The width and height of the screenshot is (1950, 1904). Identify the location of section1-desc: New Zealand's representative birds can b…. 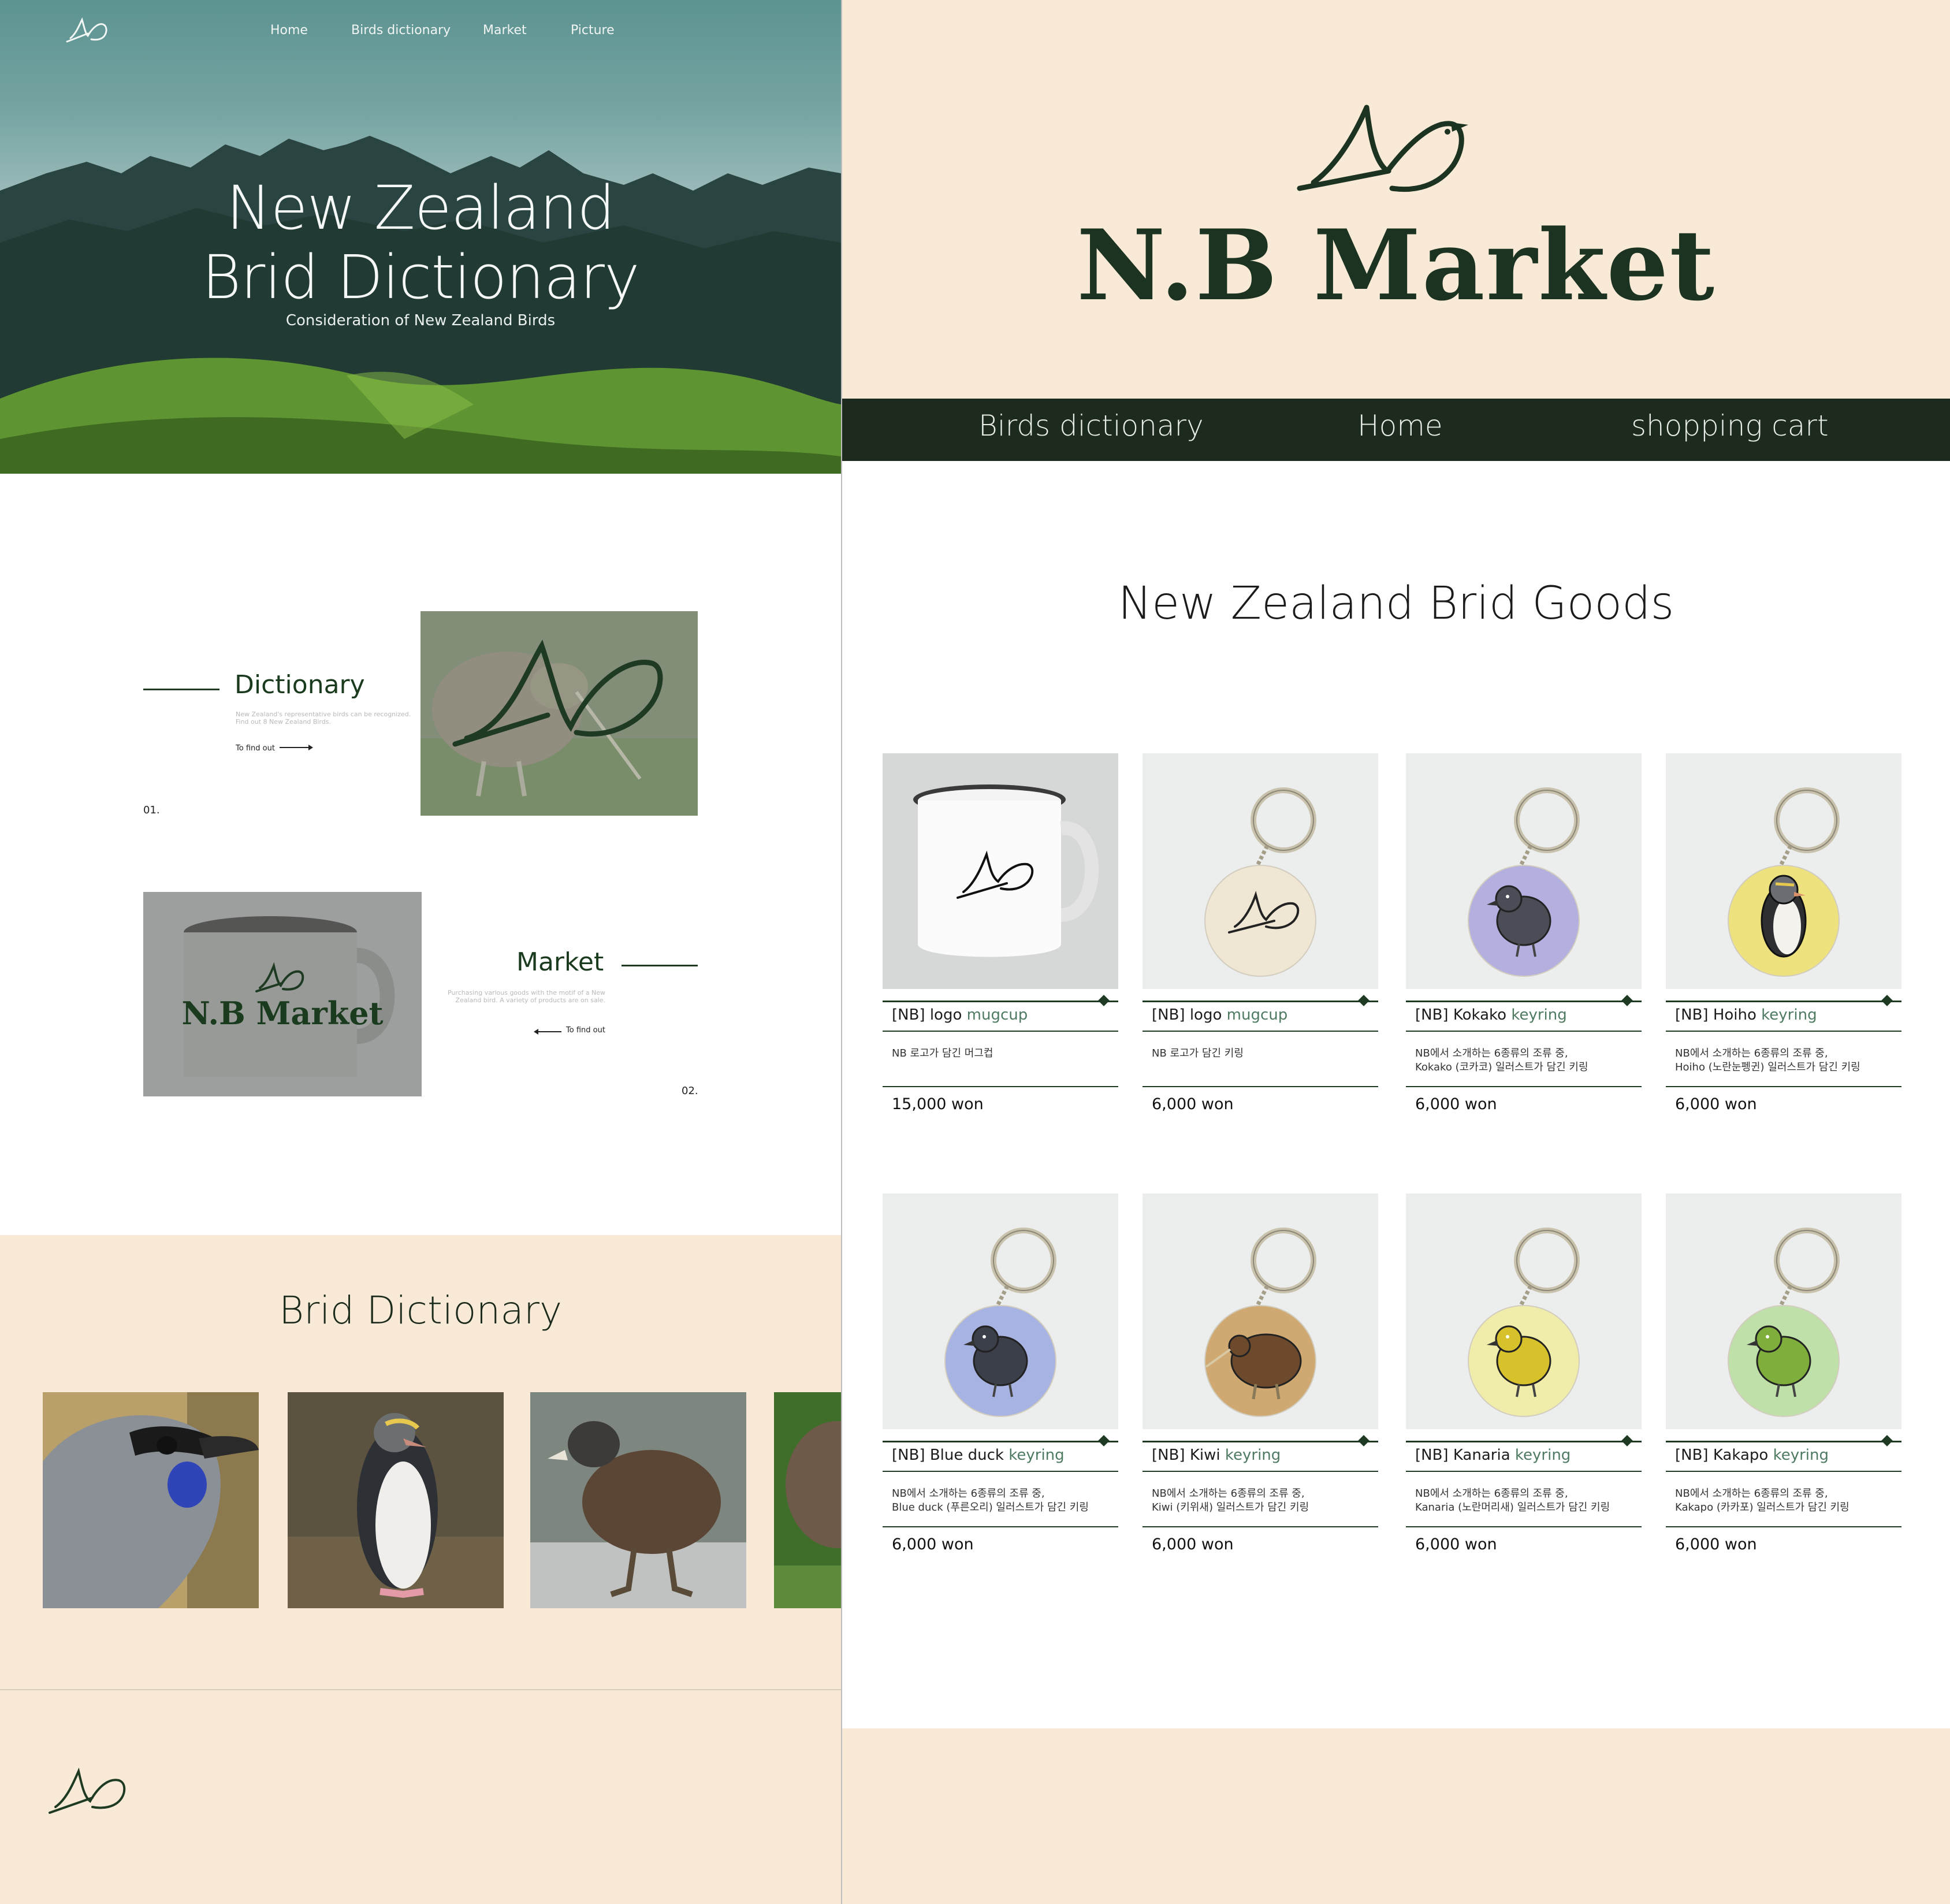
(323, 718).